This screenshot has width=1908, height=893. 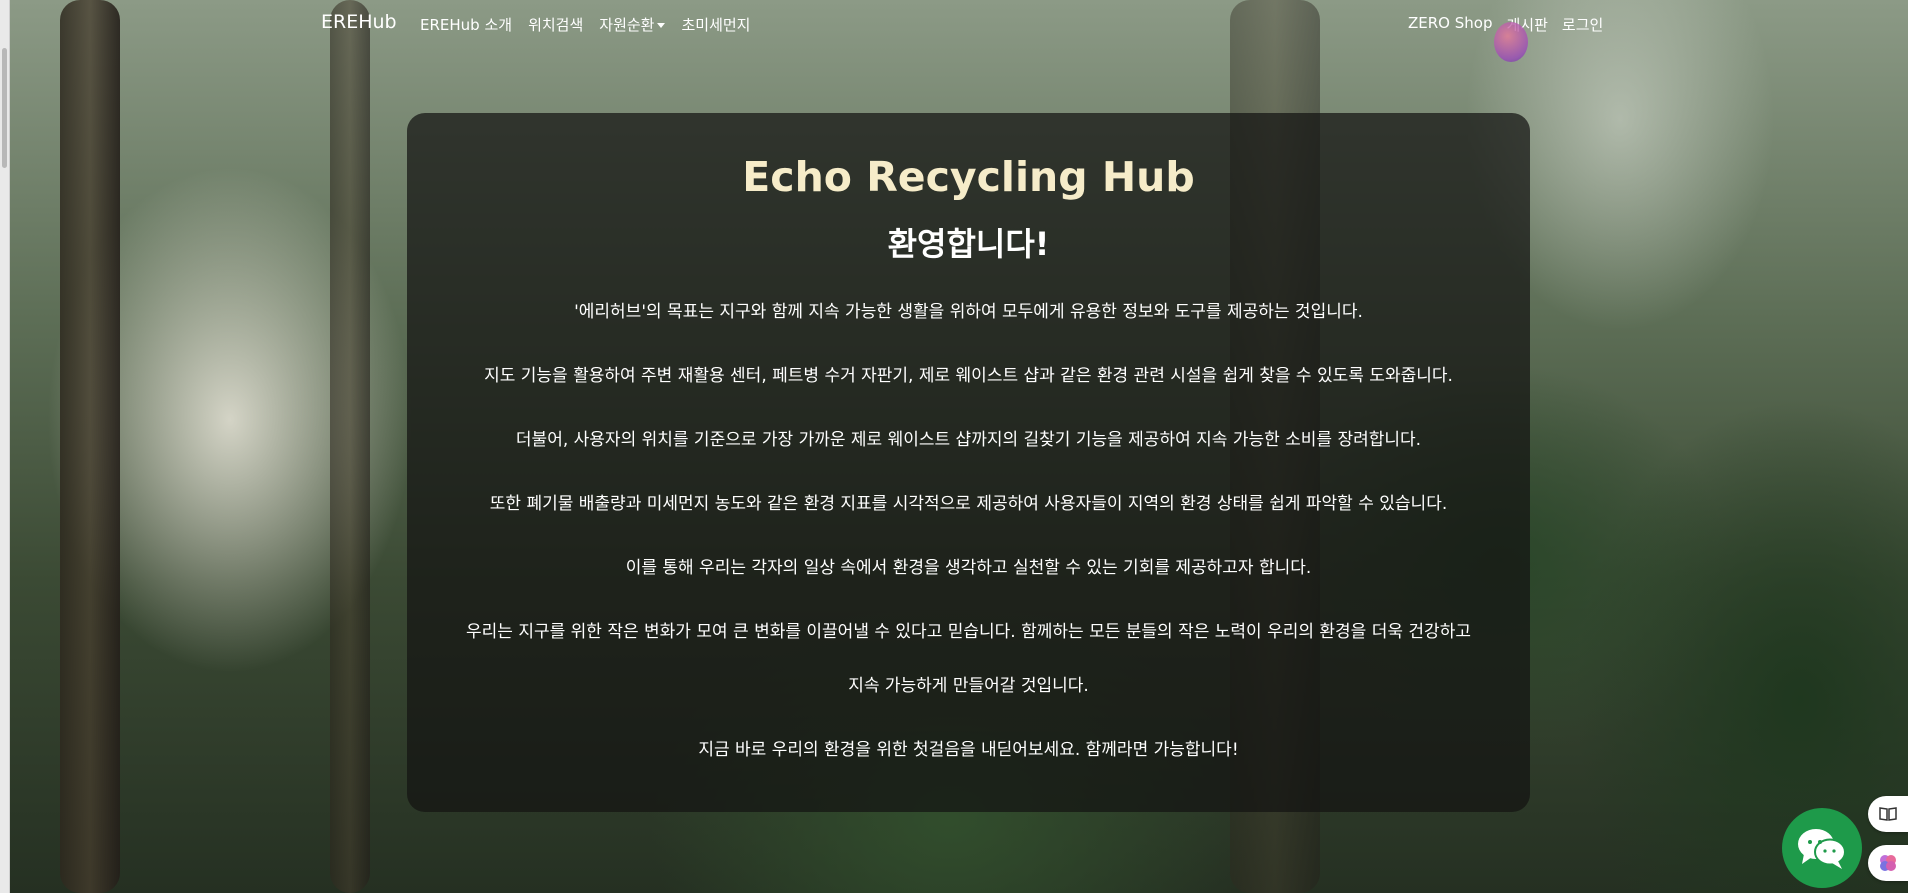 I want to click on reader-button, so click(x=1888, y=814).